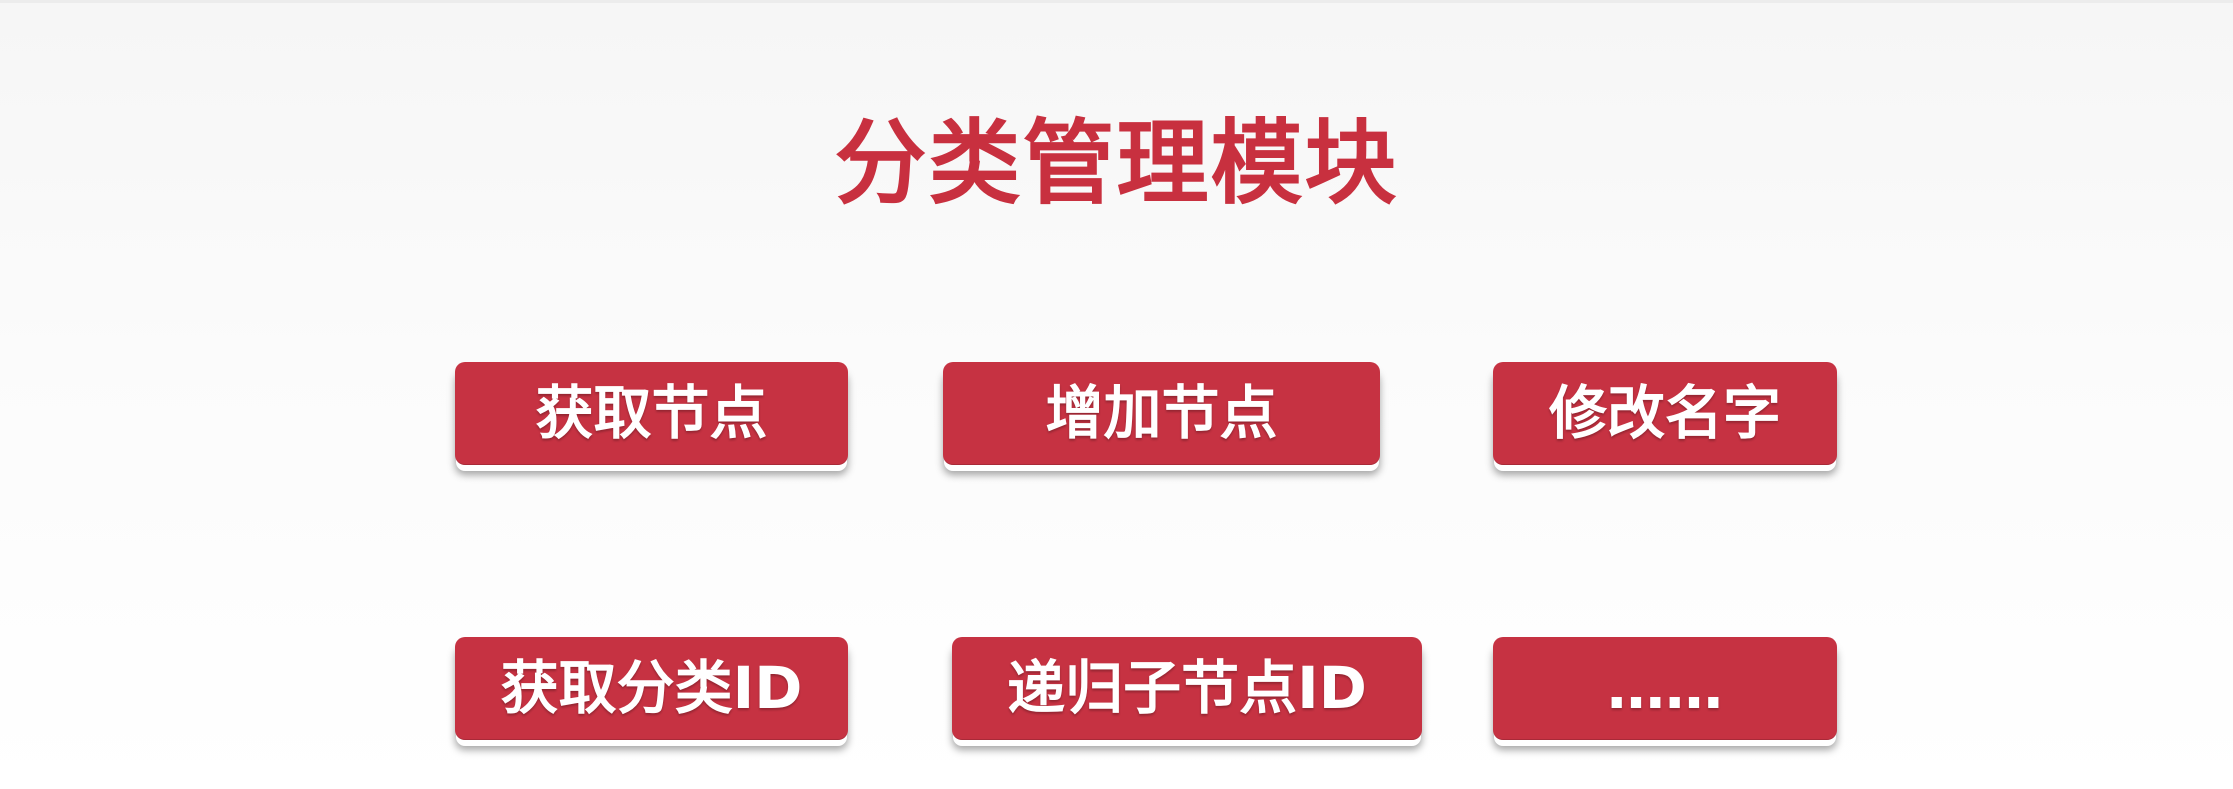 The image size is (2233, 789). I want to click on top-divider, so click(1116, 1).